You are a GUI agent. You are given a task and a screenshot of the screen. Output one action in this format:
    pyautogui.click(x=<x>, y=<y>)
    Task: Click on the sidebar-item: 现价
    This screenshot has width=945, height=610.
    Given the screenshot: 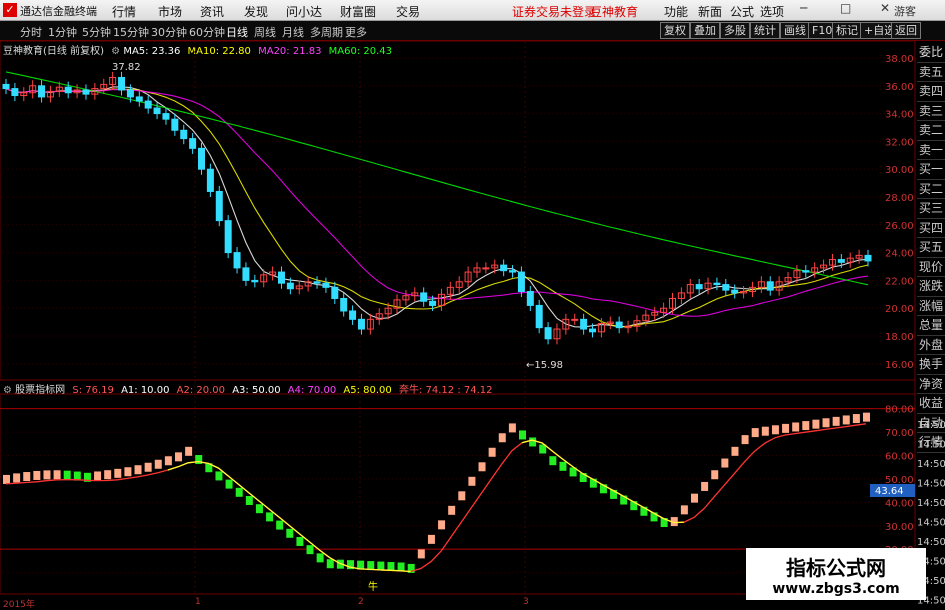 What is the action you would take?
    pyautogui.click(x=931, y=267)
    